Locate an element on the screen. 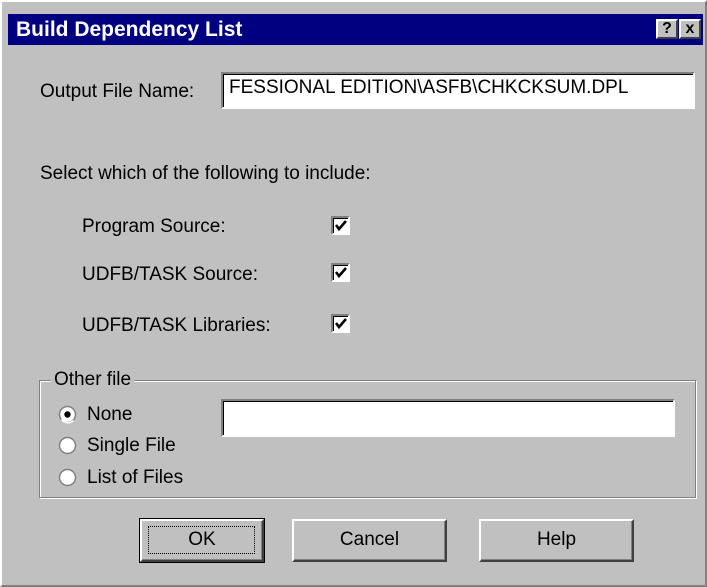 This screenshot has width=707, height=587. dialog-title: Build Dependency List is located at coordinates (129, 29).